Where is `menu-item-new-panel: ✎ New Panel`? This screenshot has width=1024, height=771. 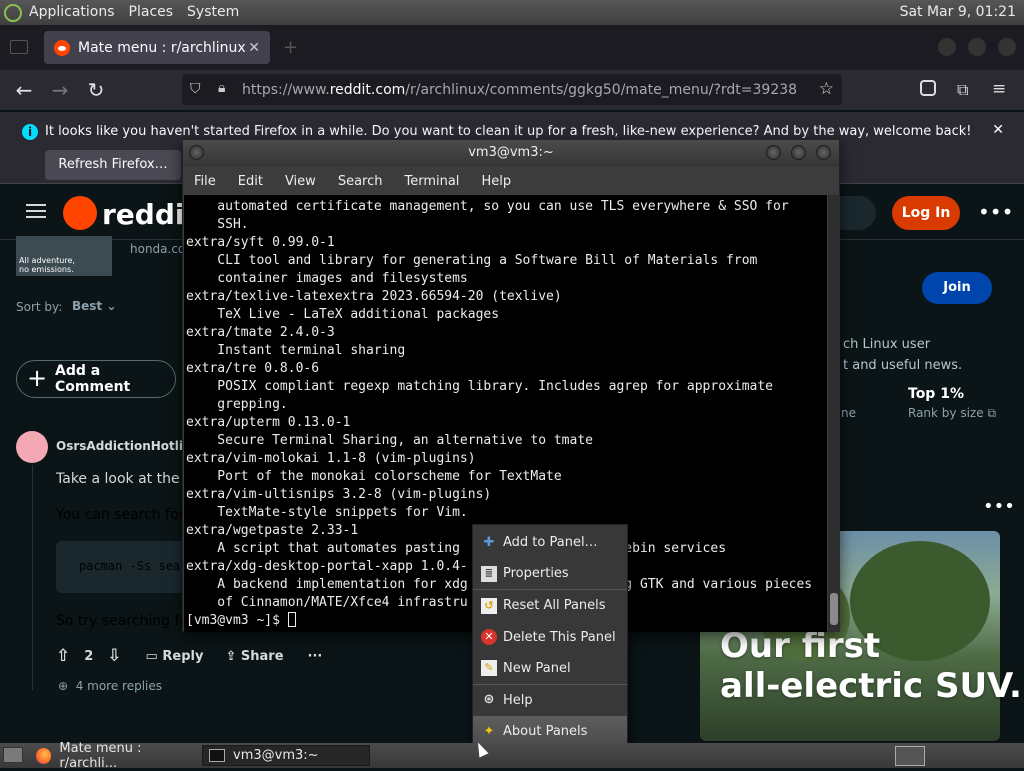
menu-item-new-panel: ✎ New Panel is located at coordinates (550, 669).